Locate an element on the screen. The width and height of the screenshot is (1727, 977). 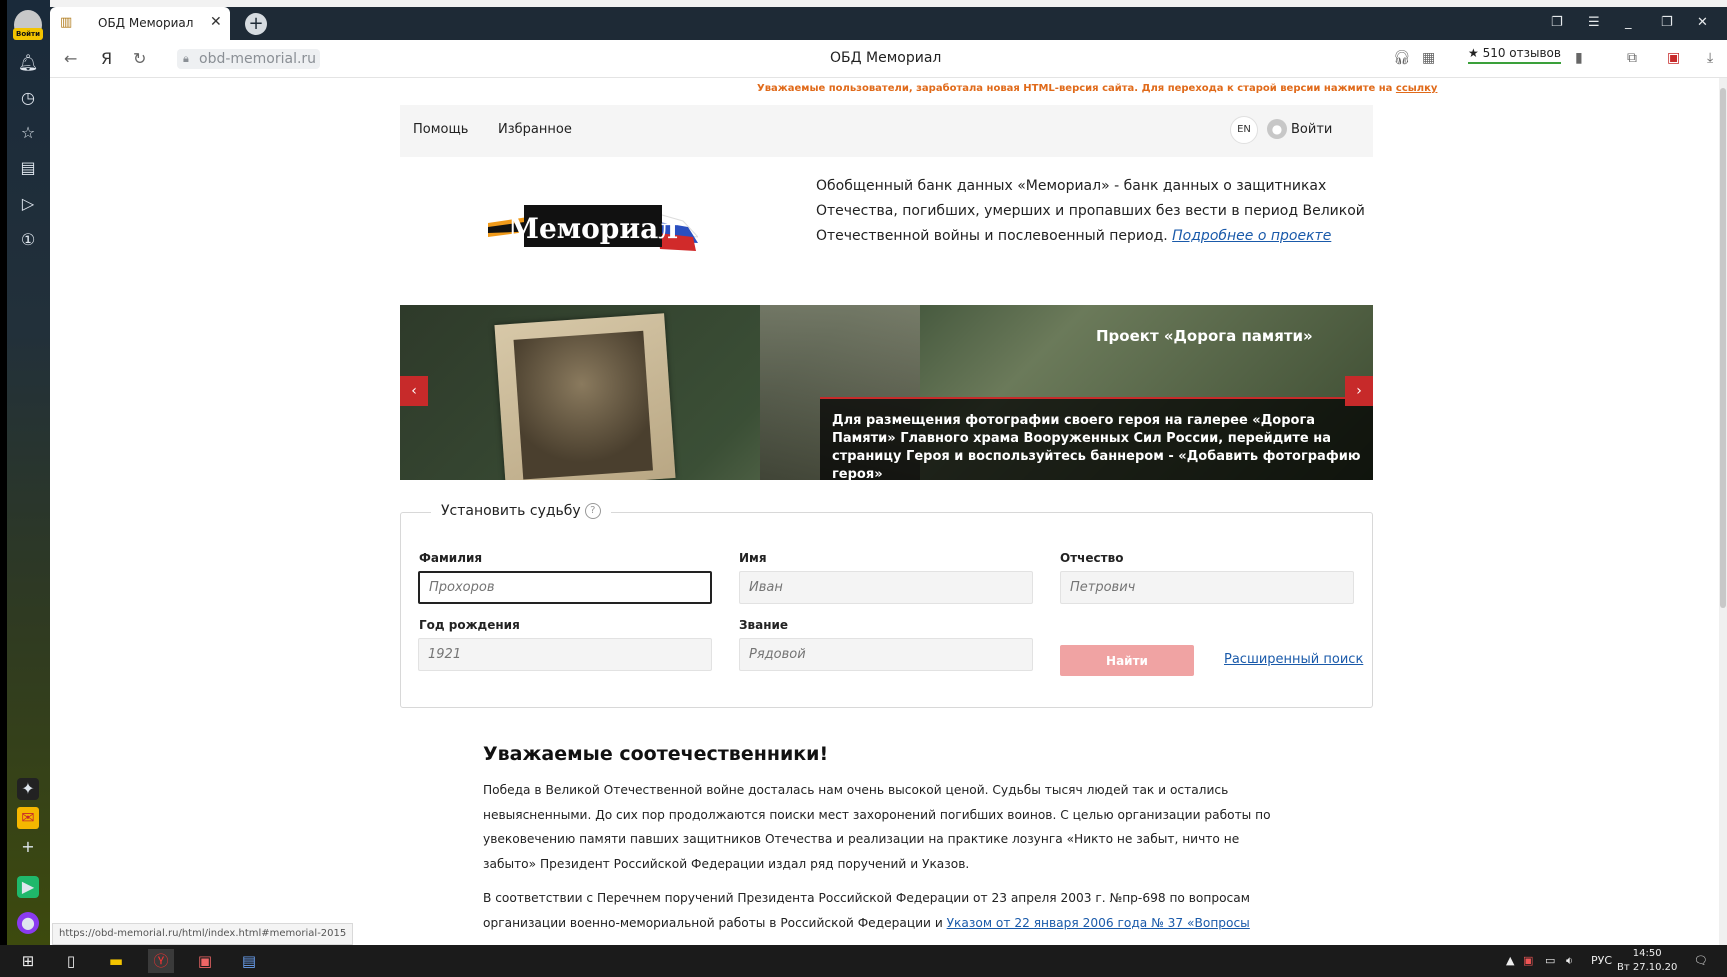
clock-time: 14:50 is located at coordinates (1647, 953).